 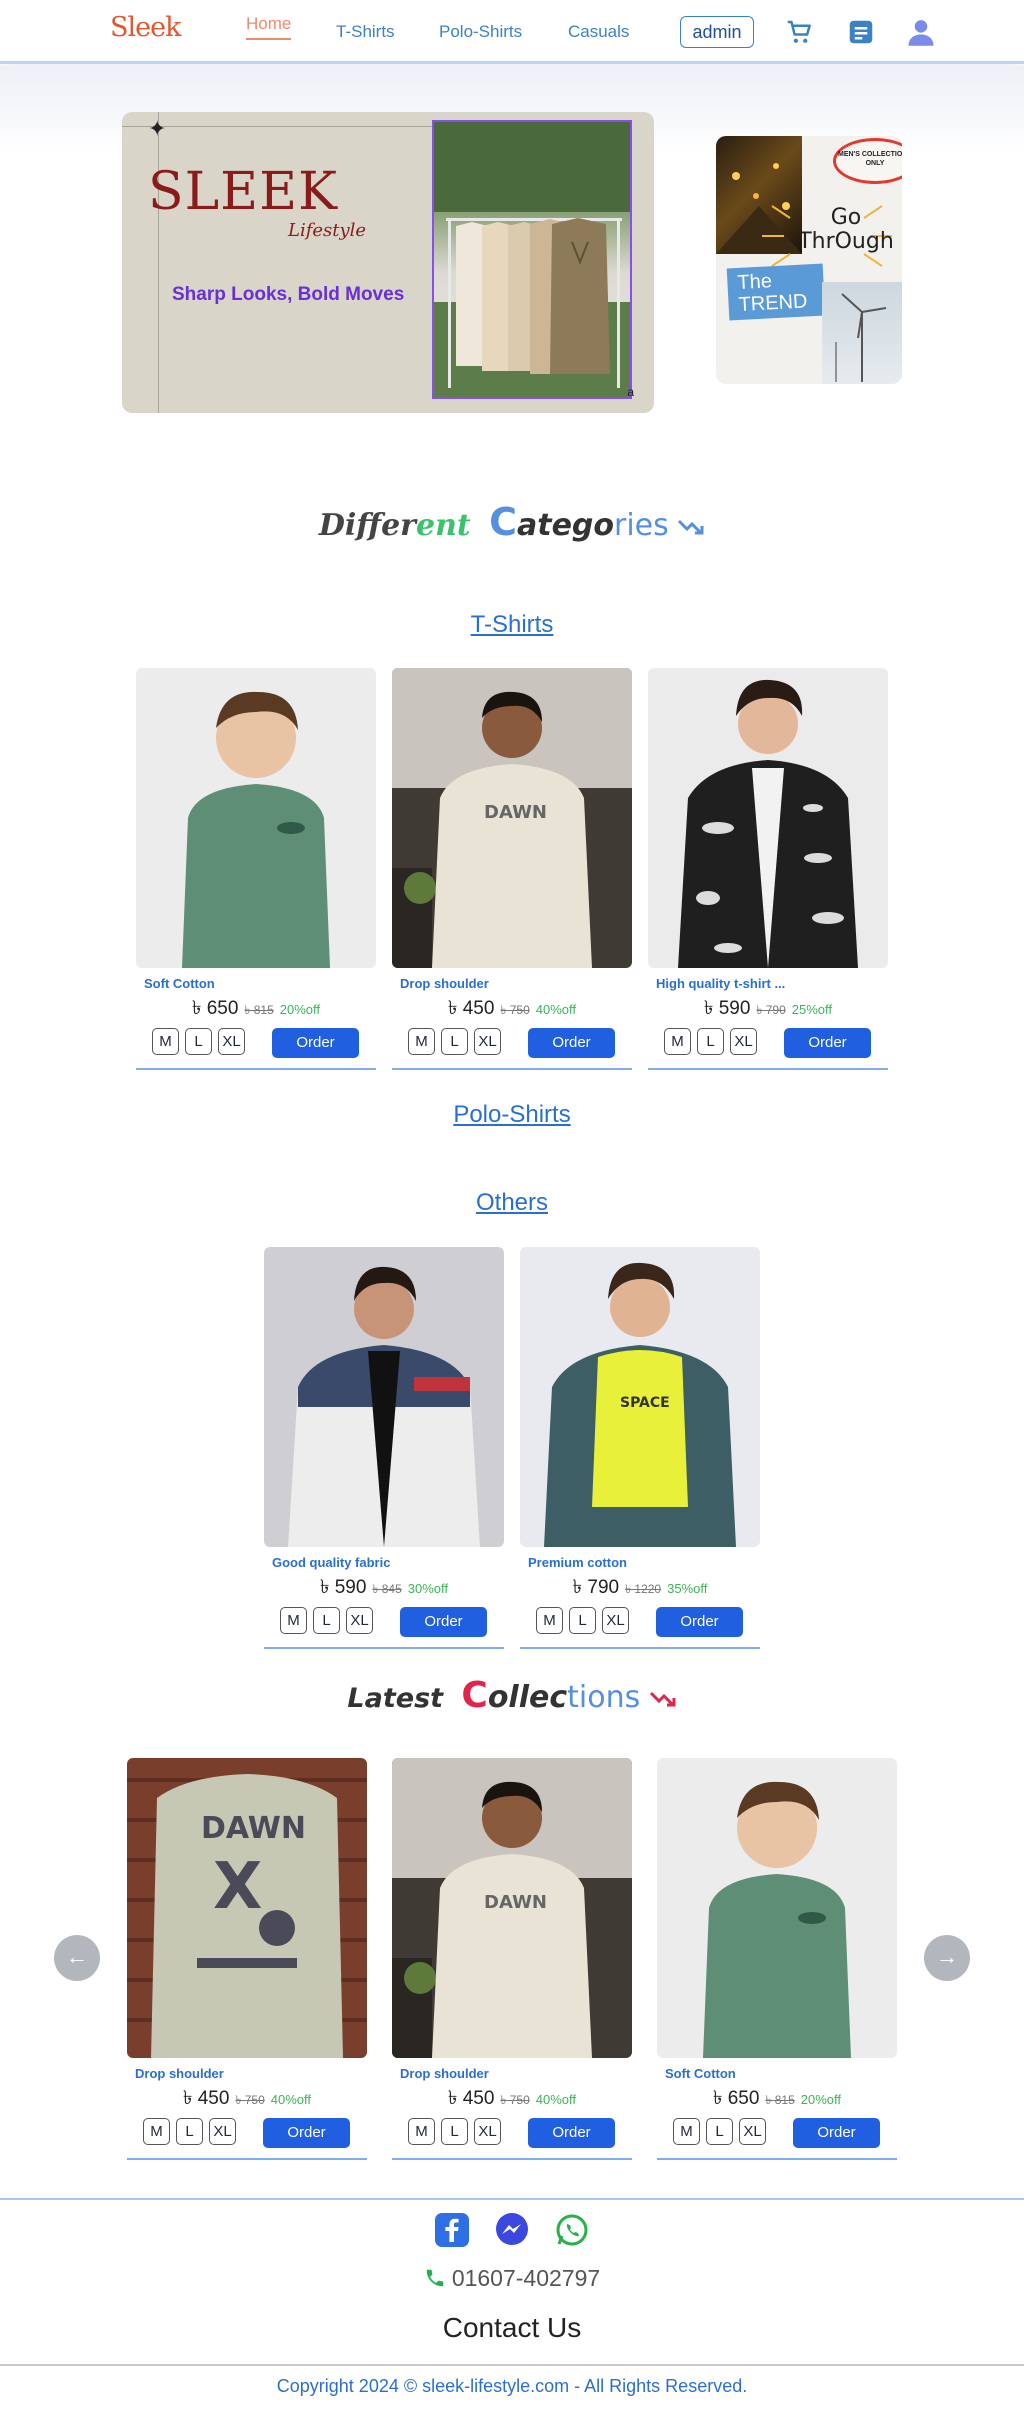 What do you see at coordinates (471, 1008) in the screenshot?
I see `product-price: ৳ 450` at bounding box center [471, 1008].